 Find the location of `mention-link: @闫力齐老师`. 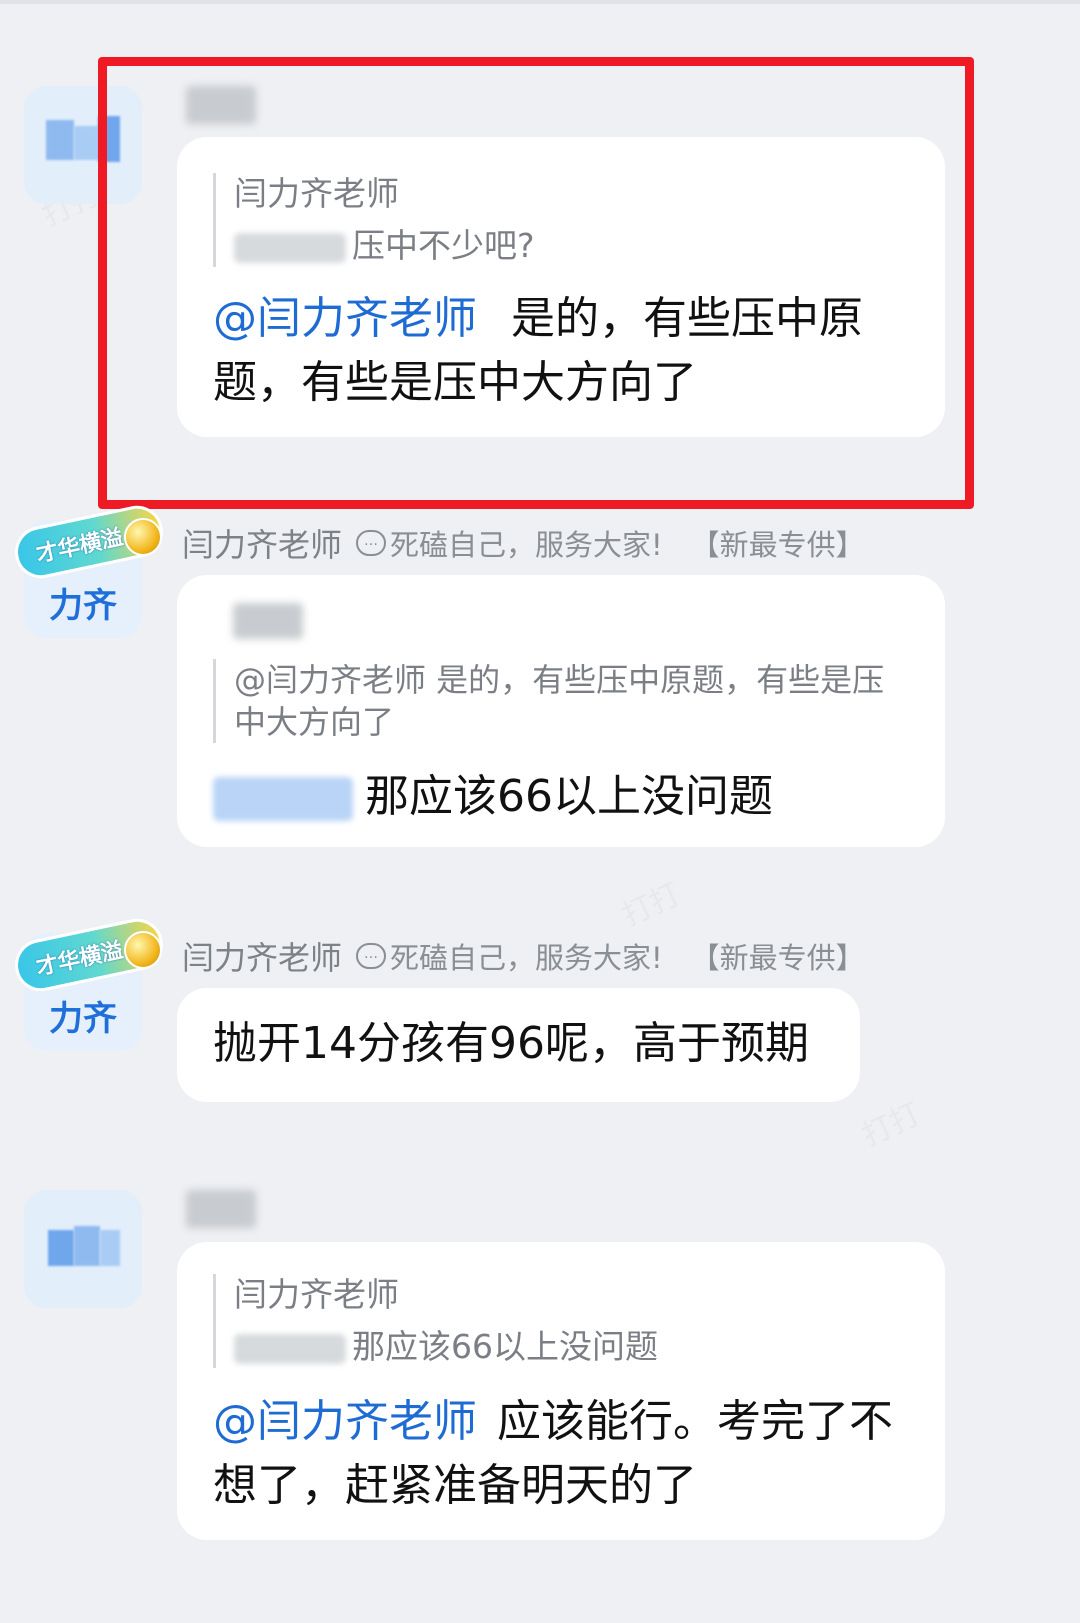

mention-link: @闫力齐老师 is located at coordinates (345, 1421).